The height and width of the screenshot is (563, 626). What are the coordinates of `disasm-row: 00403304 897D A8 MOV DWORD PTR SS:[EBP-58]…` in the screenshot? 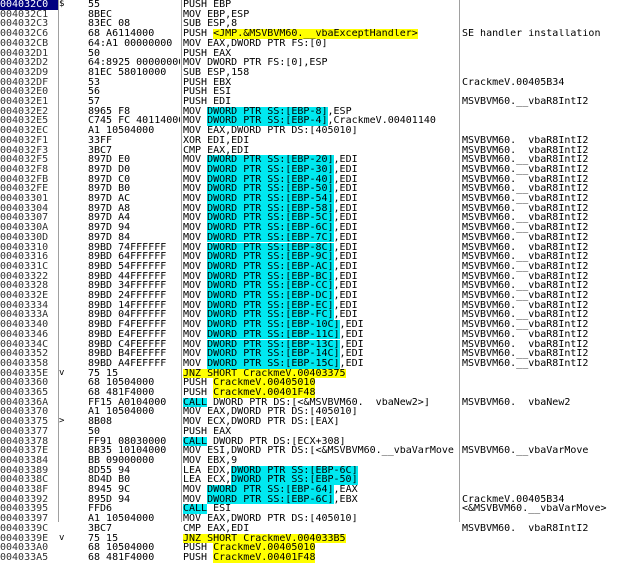 It's located at (313, 208).